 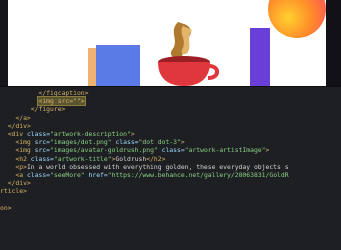 What do you see at coordinates (170, 109) in the screenshot?
I see `code-line: </figure>` at bounding box center [170, 109].